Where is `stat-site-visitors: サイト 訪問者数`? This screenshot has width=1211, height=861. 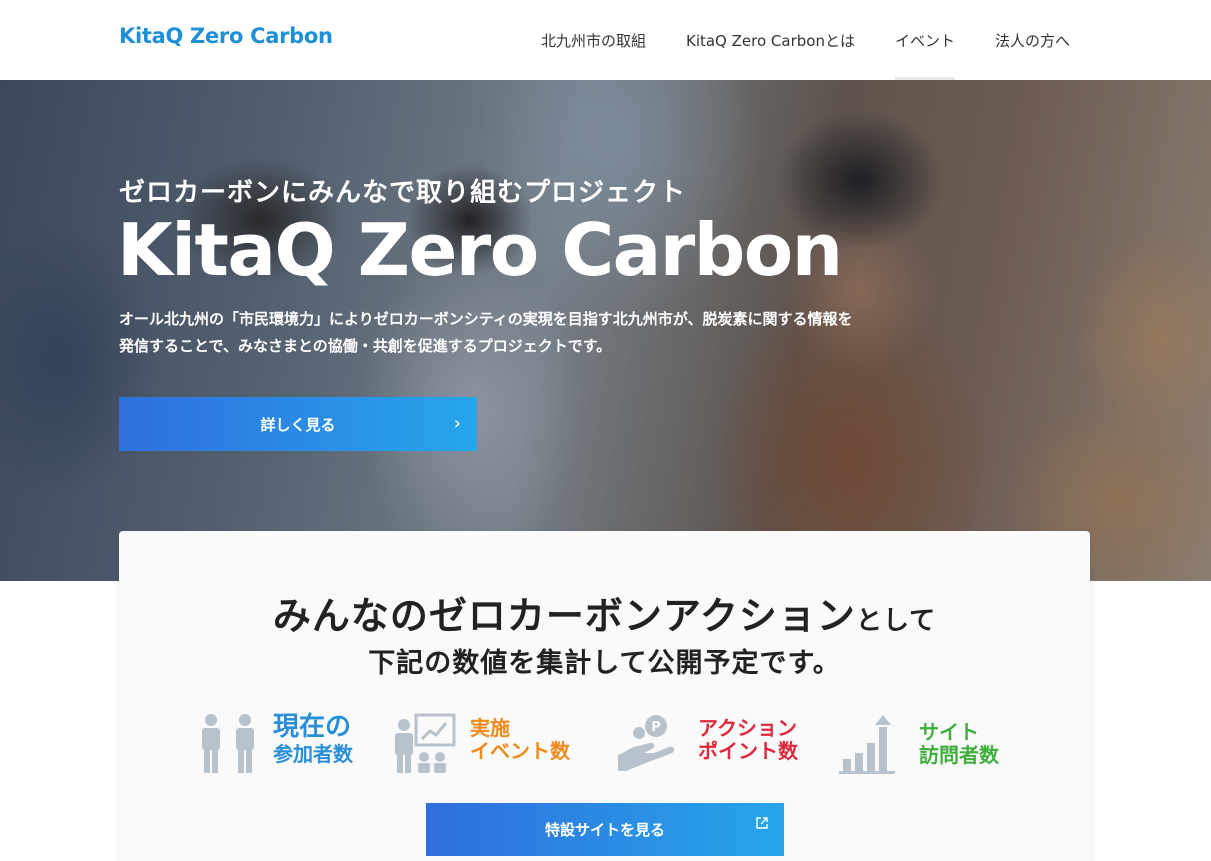 stat-site-visitors: サイト 訪問者数 is located at coordinates (929, 746).